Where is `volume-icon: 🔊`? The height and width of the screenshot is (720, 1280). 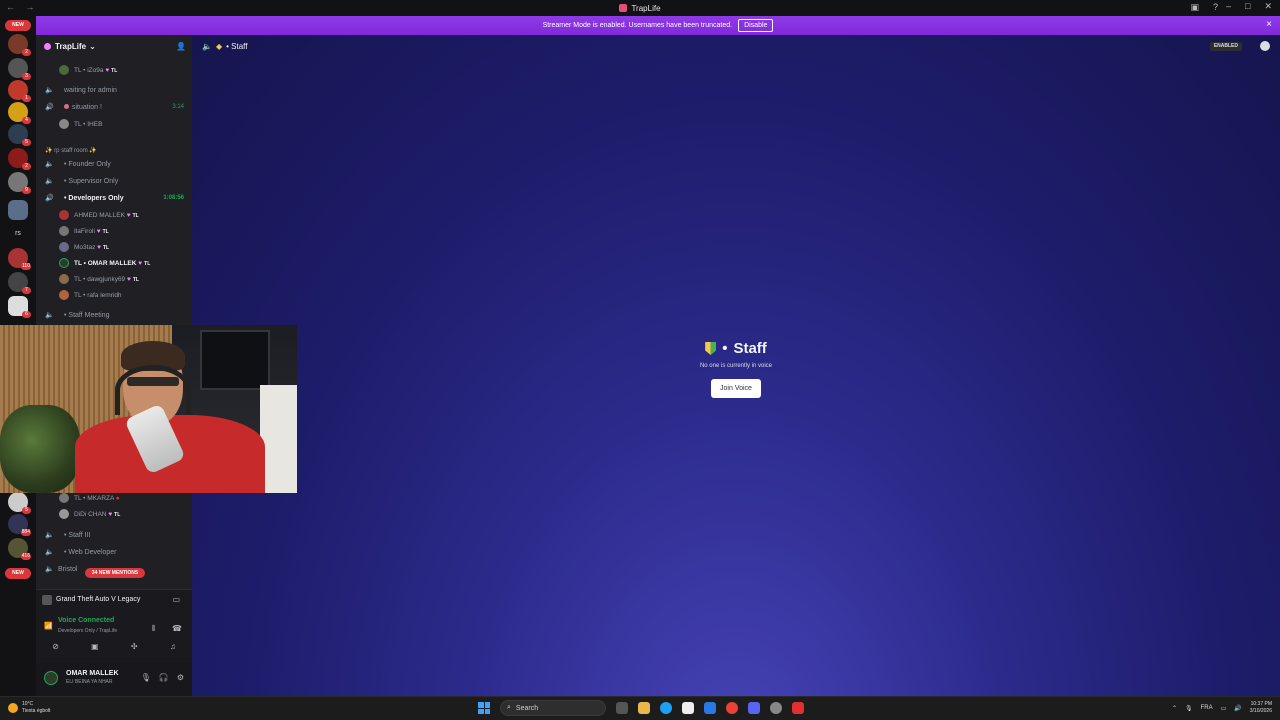
volume-icon: 🔊 is located at coordinates (1237, 708).